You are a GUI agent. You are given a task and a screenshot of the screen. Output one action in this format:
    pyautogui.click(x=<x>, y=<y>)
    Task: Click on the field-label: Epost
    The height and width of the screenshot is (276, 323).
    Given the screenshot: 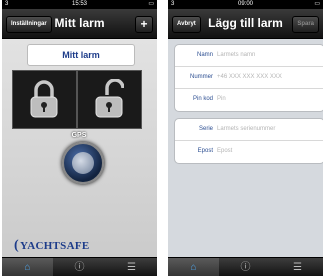 What is the action you would take?
    pyautogui.click(x=205, y=151)
    